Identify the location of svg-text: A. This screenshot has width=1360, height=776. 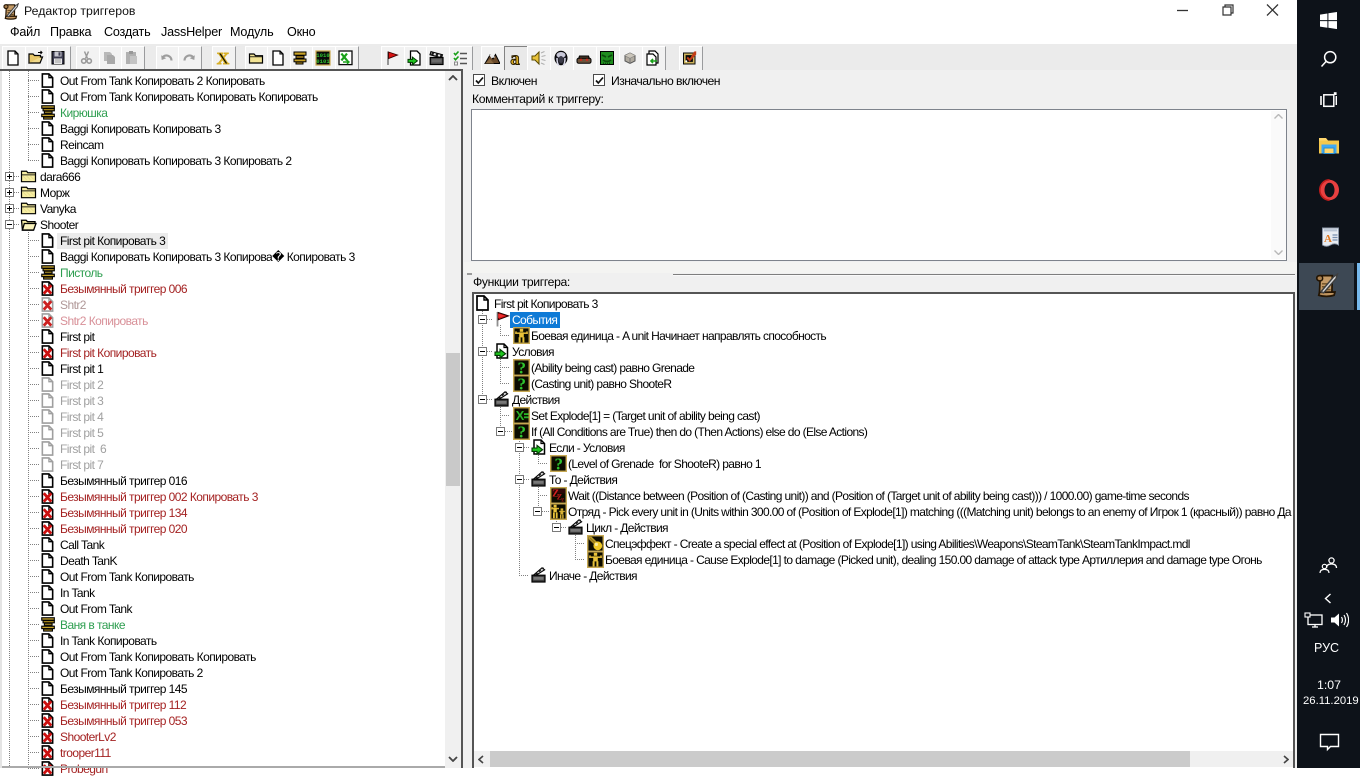
(1328, 239).